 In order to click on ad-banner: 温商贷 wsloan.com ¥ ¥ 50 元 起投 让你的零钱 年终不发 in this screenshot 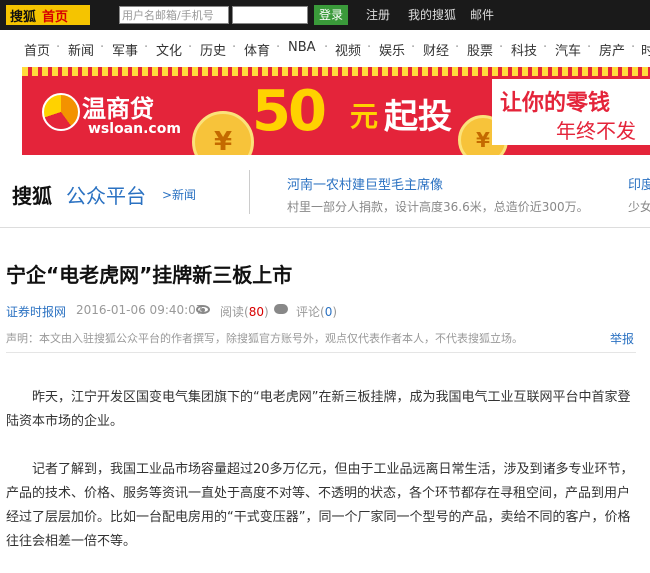, I will do `click(336, 111)`.